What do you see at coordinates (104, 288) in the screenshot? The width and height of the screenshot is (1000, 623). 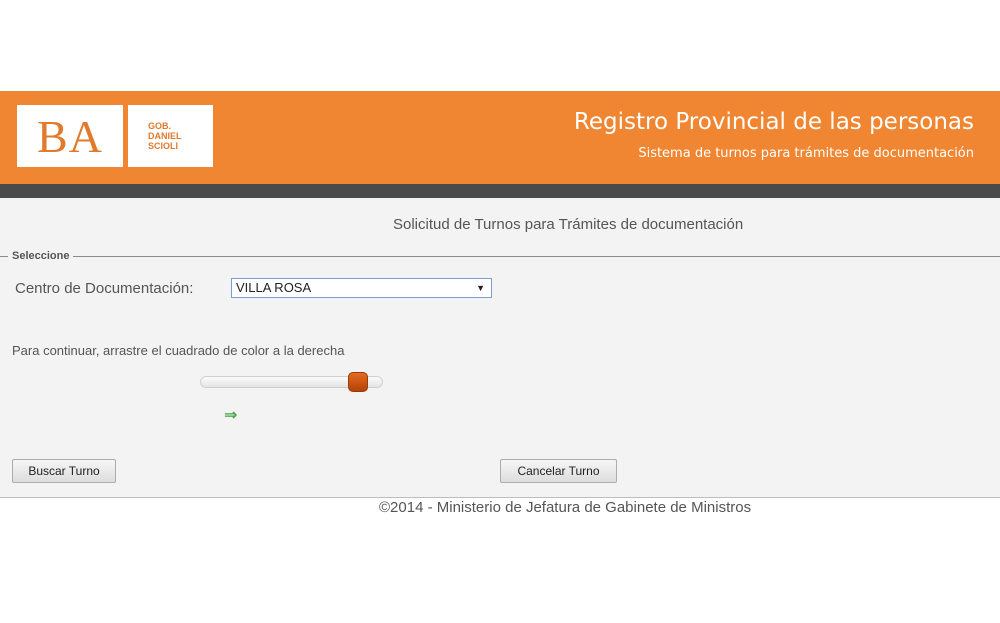 I see `centro-label: Centro de Documentación:` at bounding box center [104, 288].